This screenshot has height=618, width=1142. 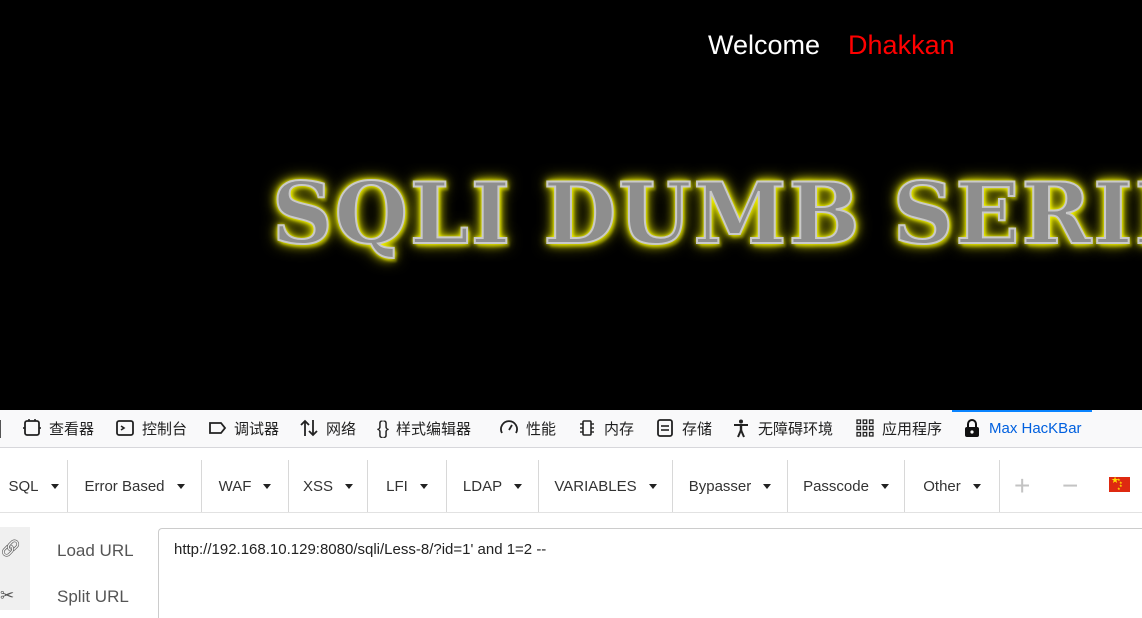 I want to click on tab-label: 存储, so click(x=697, y=429).